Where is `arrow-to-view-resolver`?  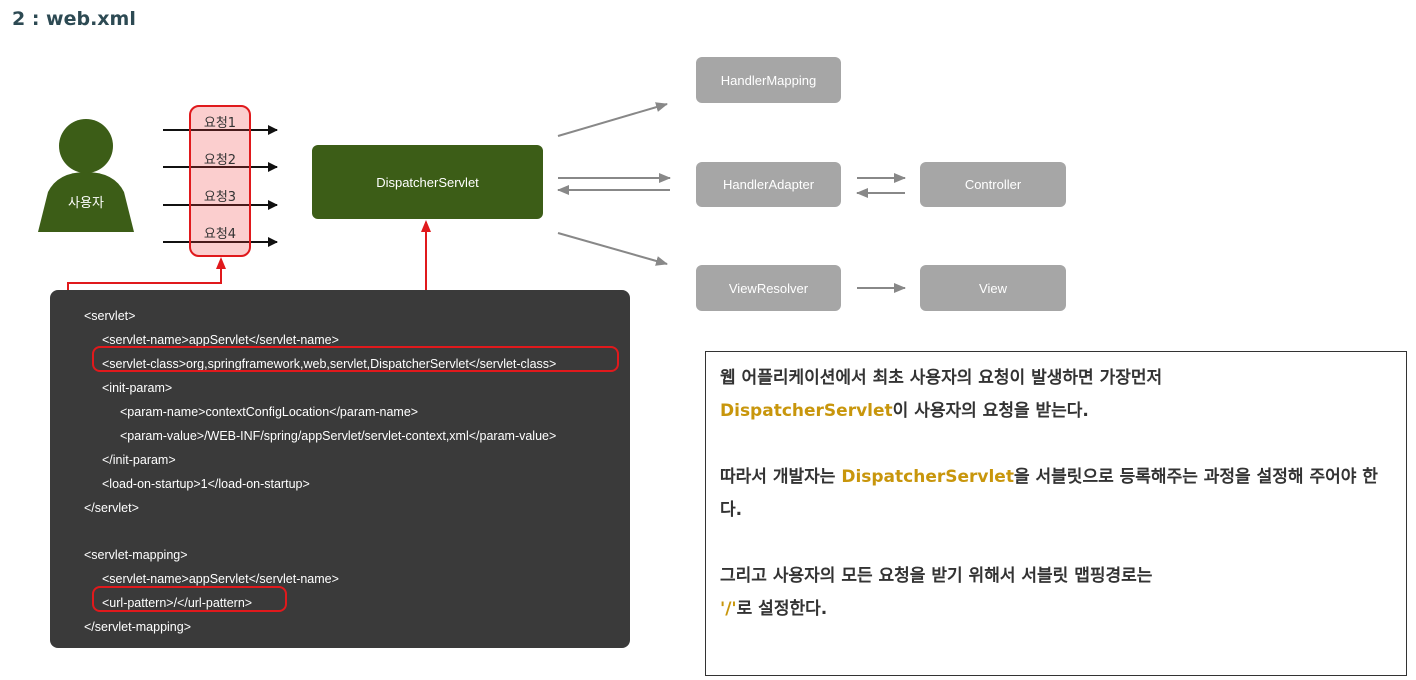 arrow-to-view-resolver is located at coordinates (612, 249).